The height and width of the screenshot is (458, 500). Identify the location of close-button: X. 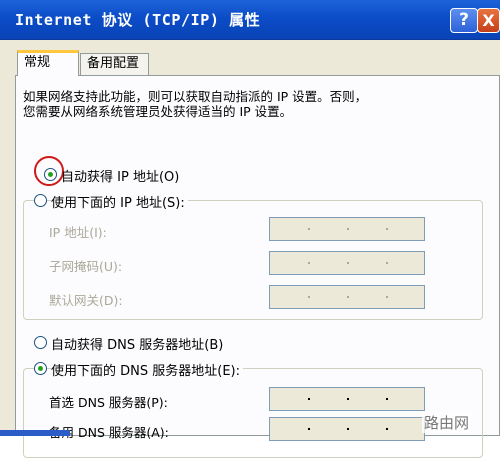
(488, 20).